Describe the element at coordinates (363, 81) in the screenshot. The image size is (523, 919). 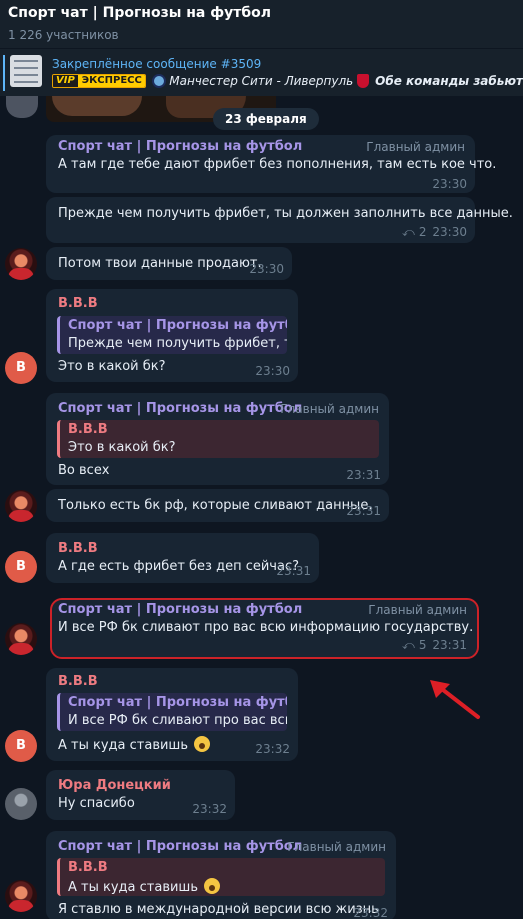
I see `liverpool-icon` at that location.